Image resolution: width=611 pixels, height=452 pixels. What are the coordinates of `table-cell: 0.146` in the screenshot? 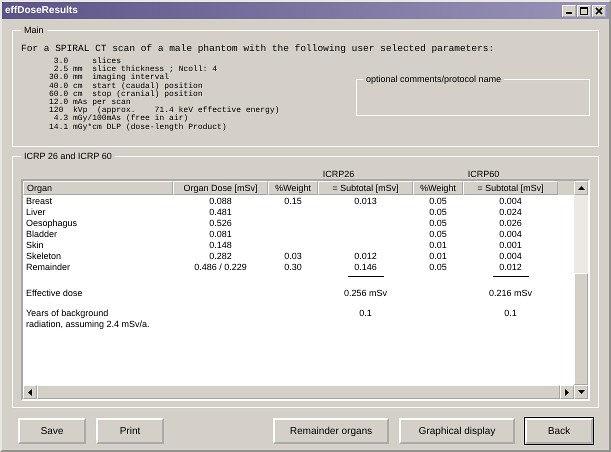 It's located at (365, 267).